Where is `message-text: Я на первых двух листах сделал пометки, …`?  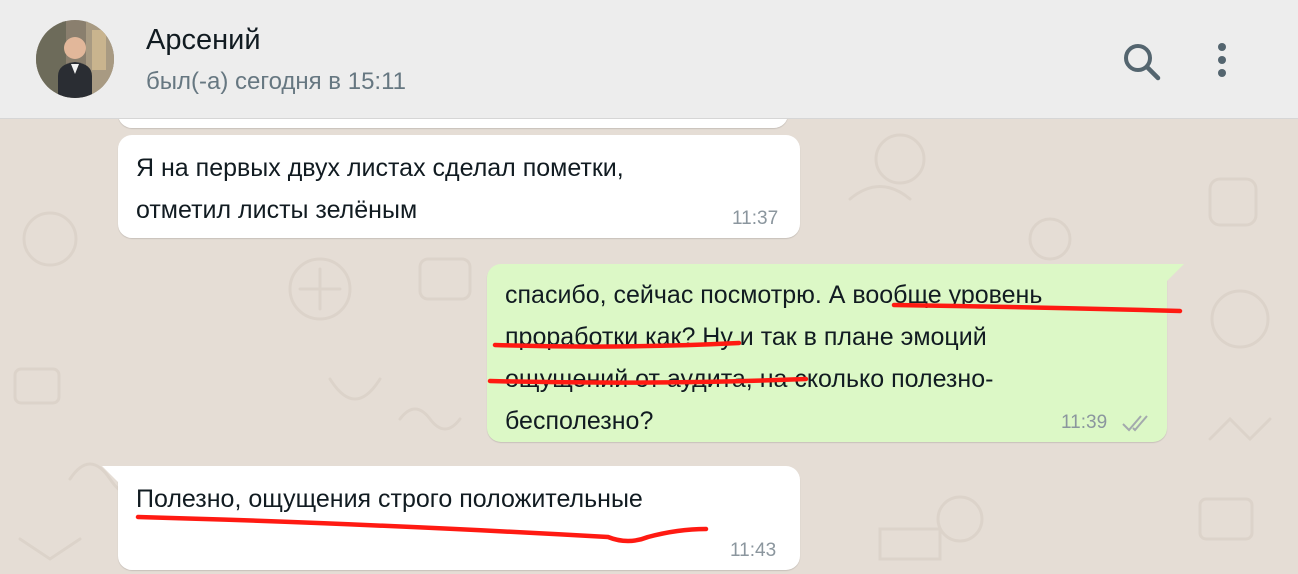 message-text: Я на первых двух листах сделал пометки, … is located at coordinates (380, 189).